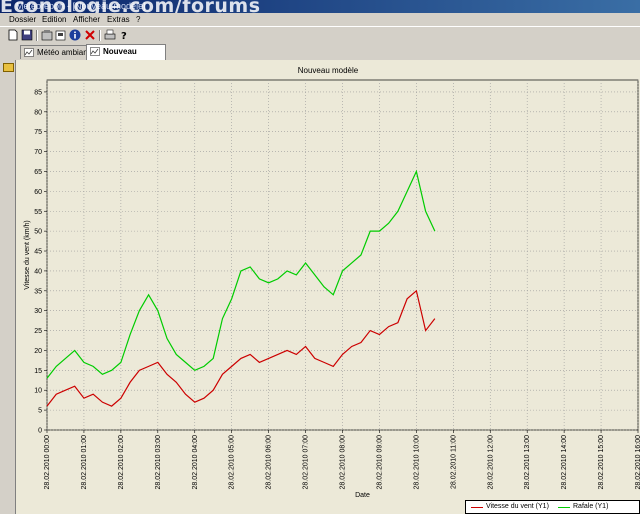 This screenshot has width=640, height=514. Describe the element at coordinates (38, 271) in the screenshot. I see `y-tick-label: 40` at that location.